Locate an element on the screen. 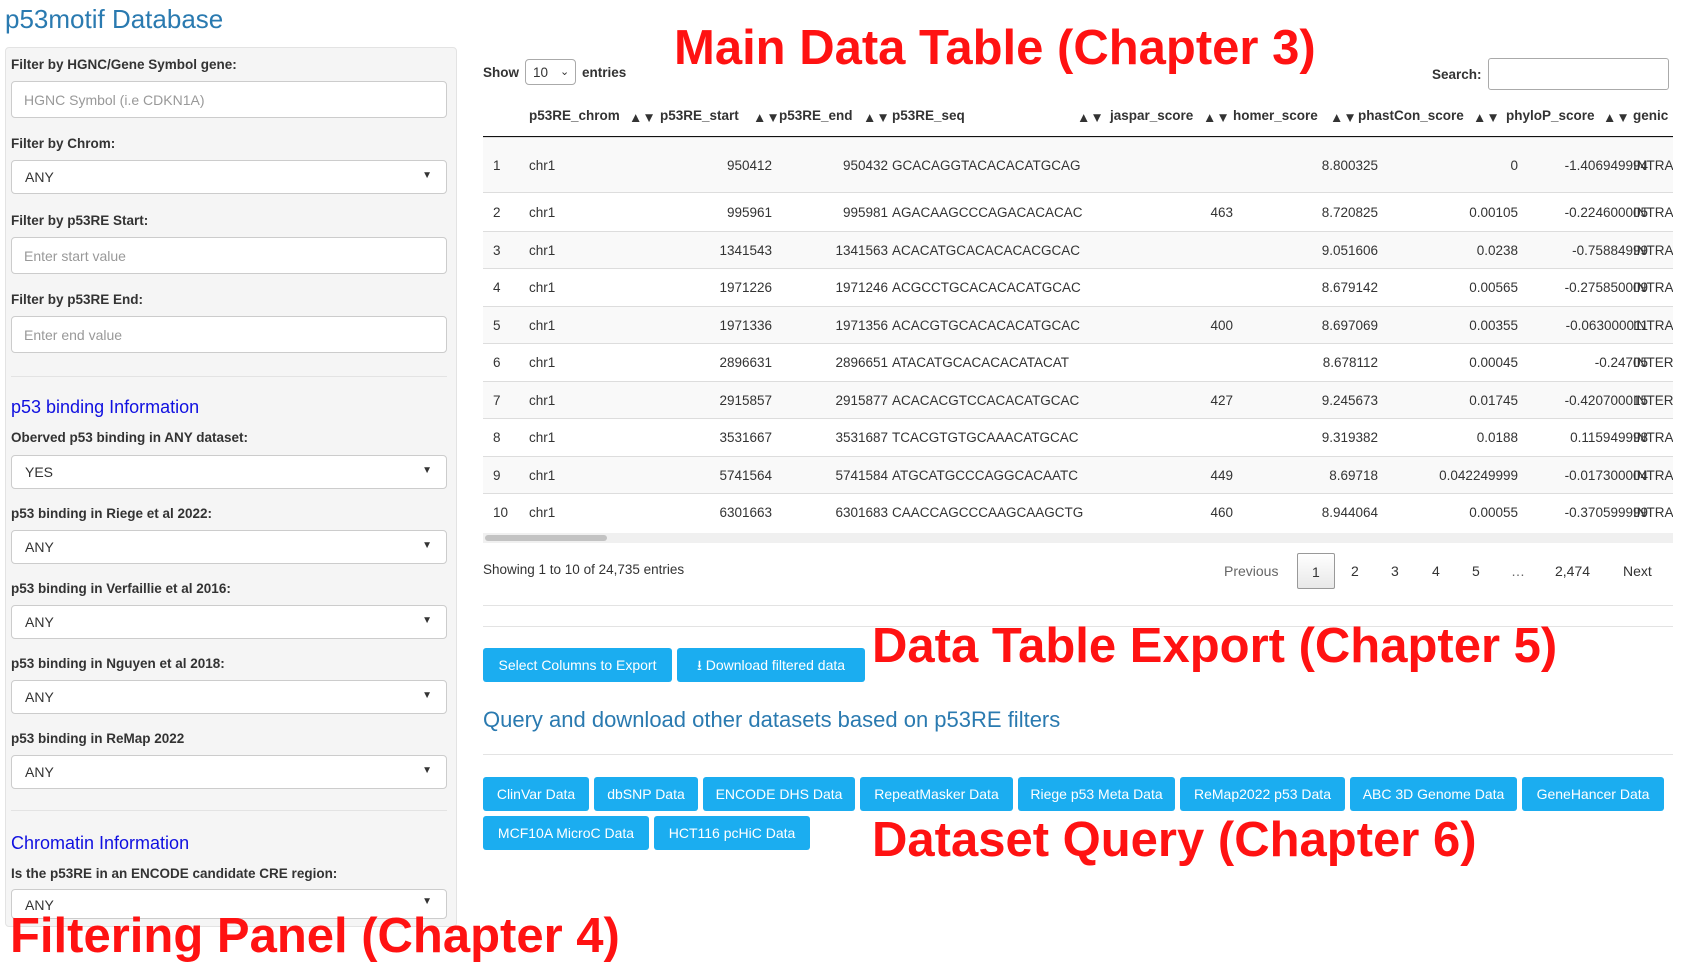 The width and height of the screenshot is (1683, 963). genehancer-data-button: GeneHancer Data is located at coordinates (1593, 794).